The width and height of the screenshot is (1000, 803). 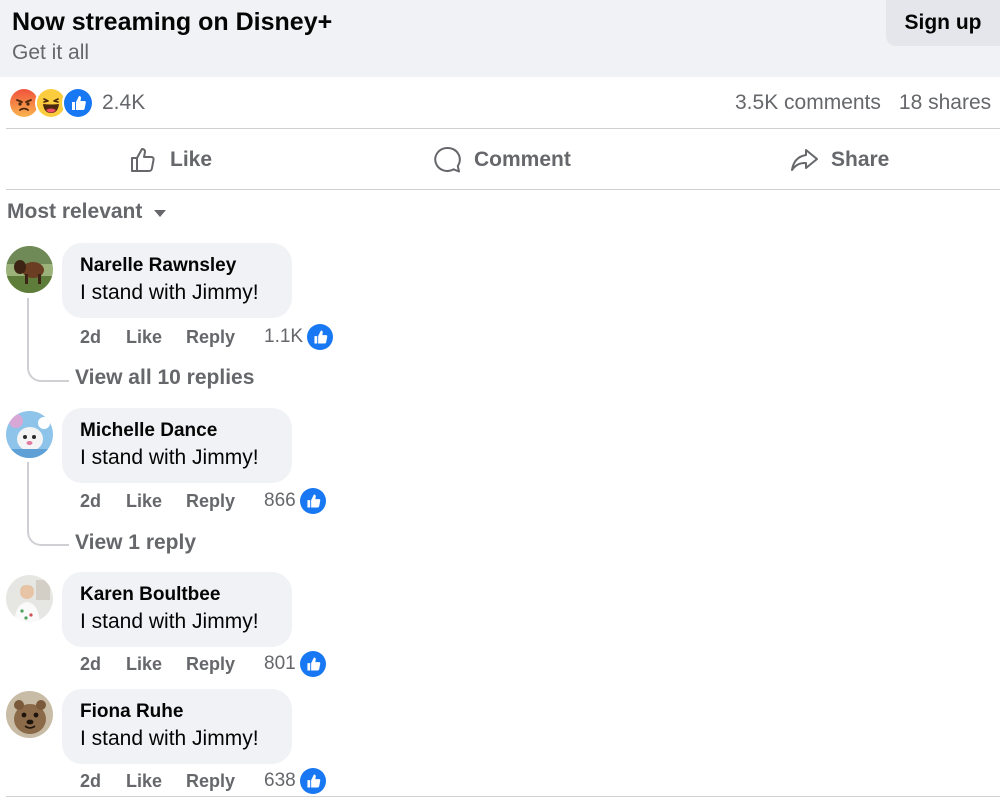 I want to click on comment-reaction-count: 1.1K, so click(x=283, y=337).